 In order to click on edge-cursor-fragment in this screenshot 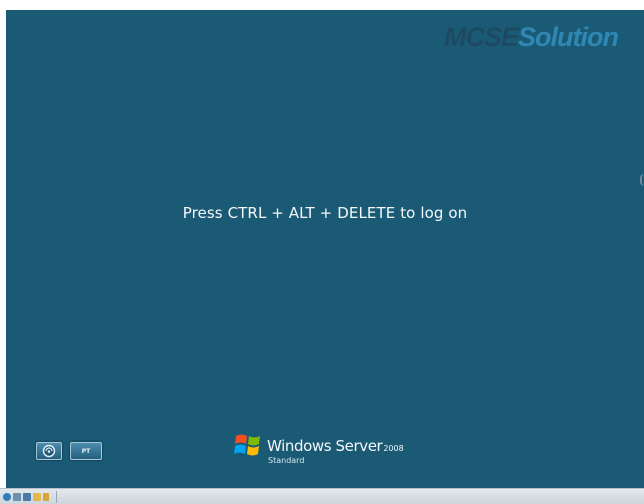, I will do `click(642, 180)`.